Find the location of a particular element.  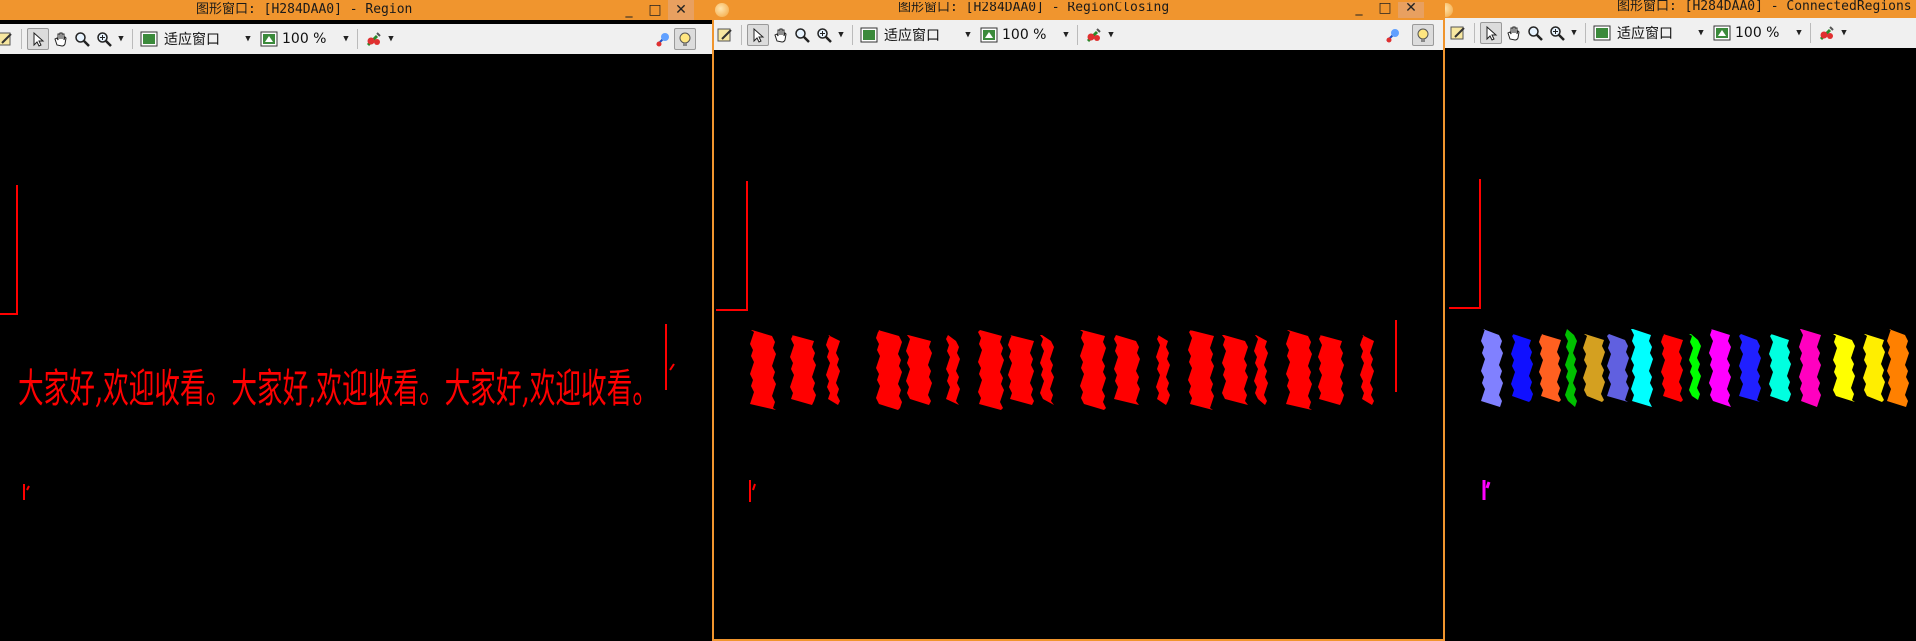

title-bar: 图形窗口: [H284DAA0] - RegionClosing _ □ ✕ is located at coordinates (1078, 10).